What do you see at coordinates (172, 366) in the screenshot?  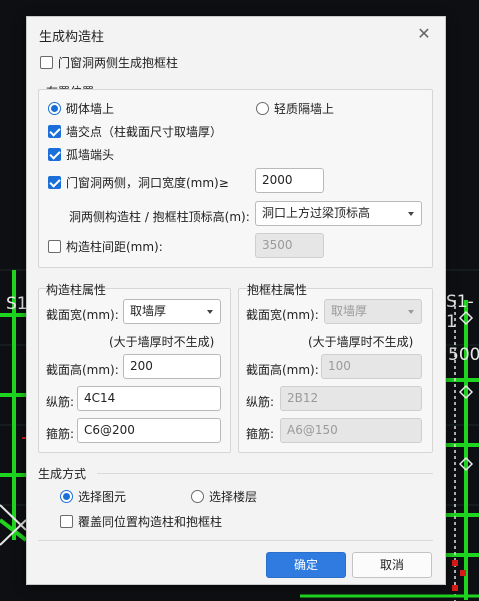 I see `cc-section-height-input: 200` at bounding box center [172, 366].